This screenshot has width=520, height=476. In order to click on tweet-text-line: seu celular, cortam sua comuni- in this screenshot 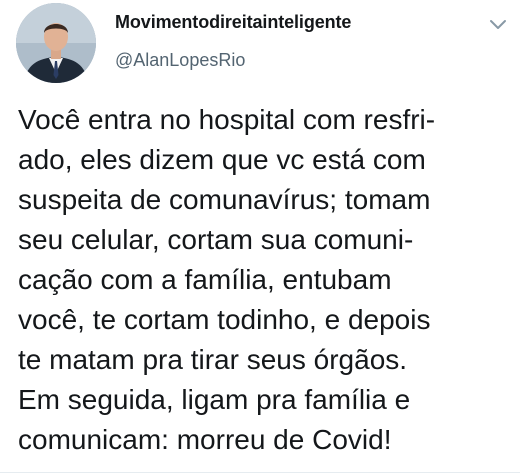, I will do `click(216, 239)`.